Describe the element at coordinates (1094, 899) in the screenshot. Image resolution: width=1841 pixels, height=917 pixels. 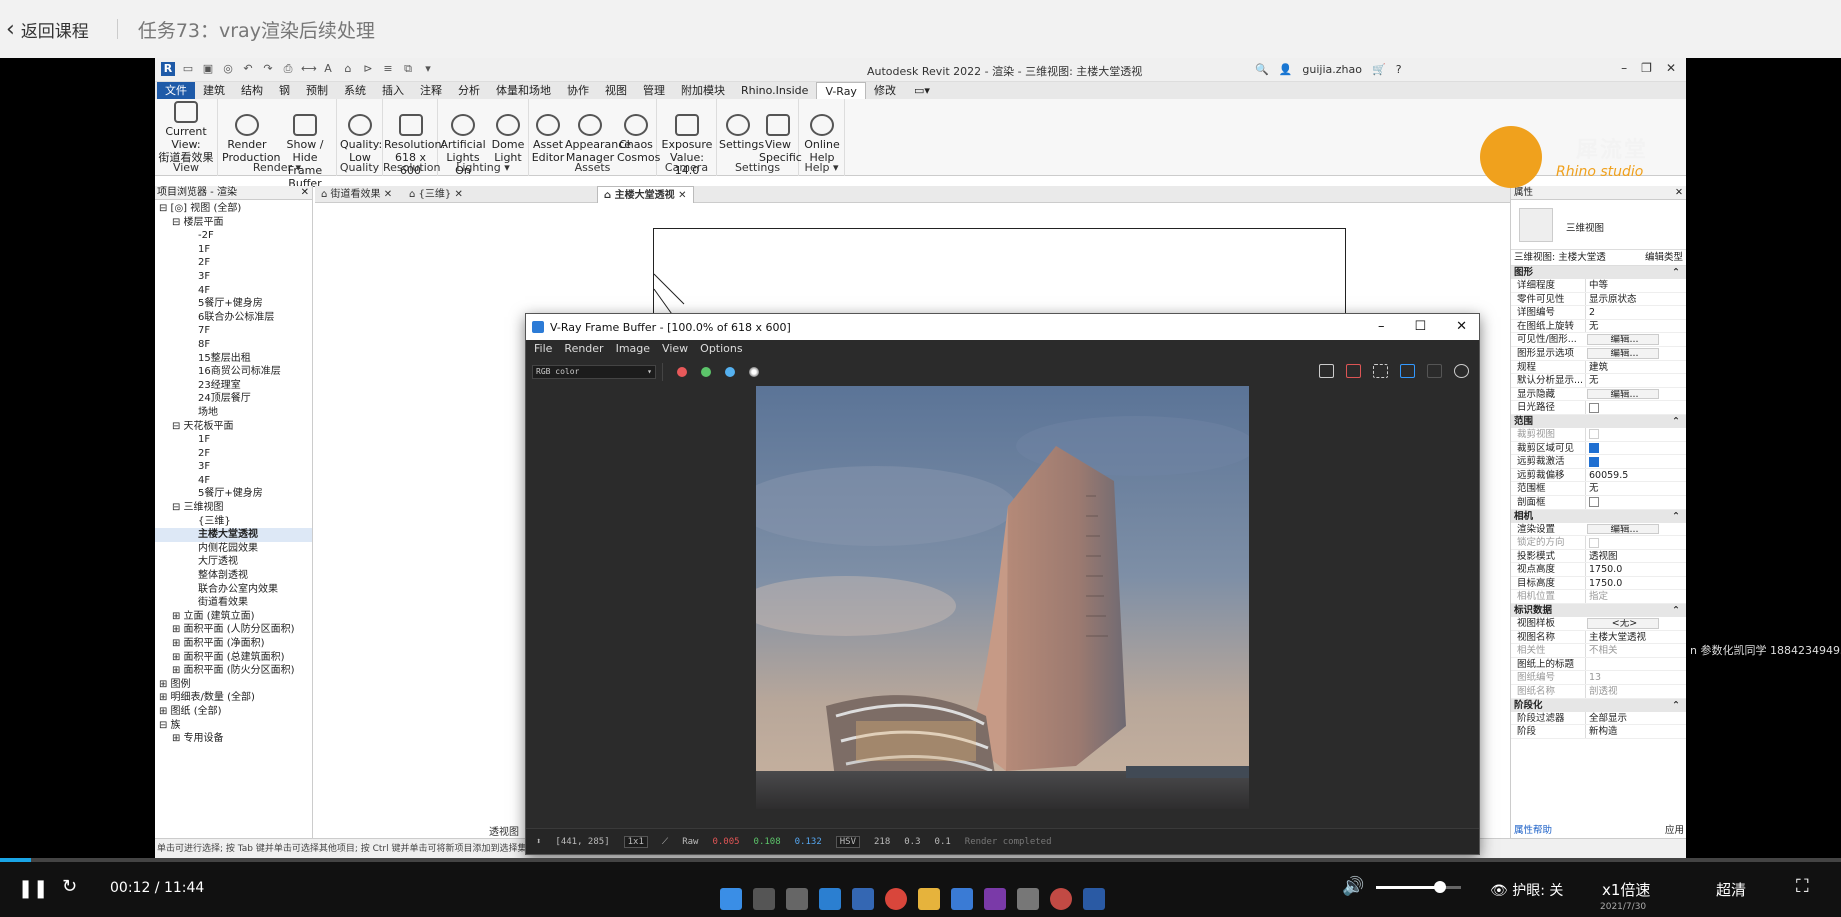
I see `revit-taskbar-icon` at that location.